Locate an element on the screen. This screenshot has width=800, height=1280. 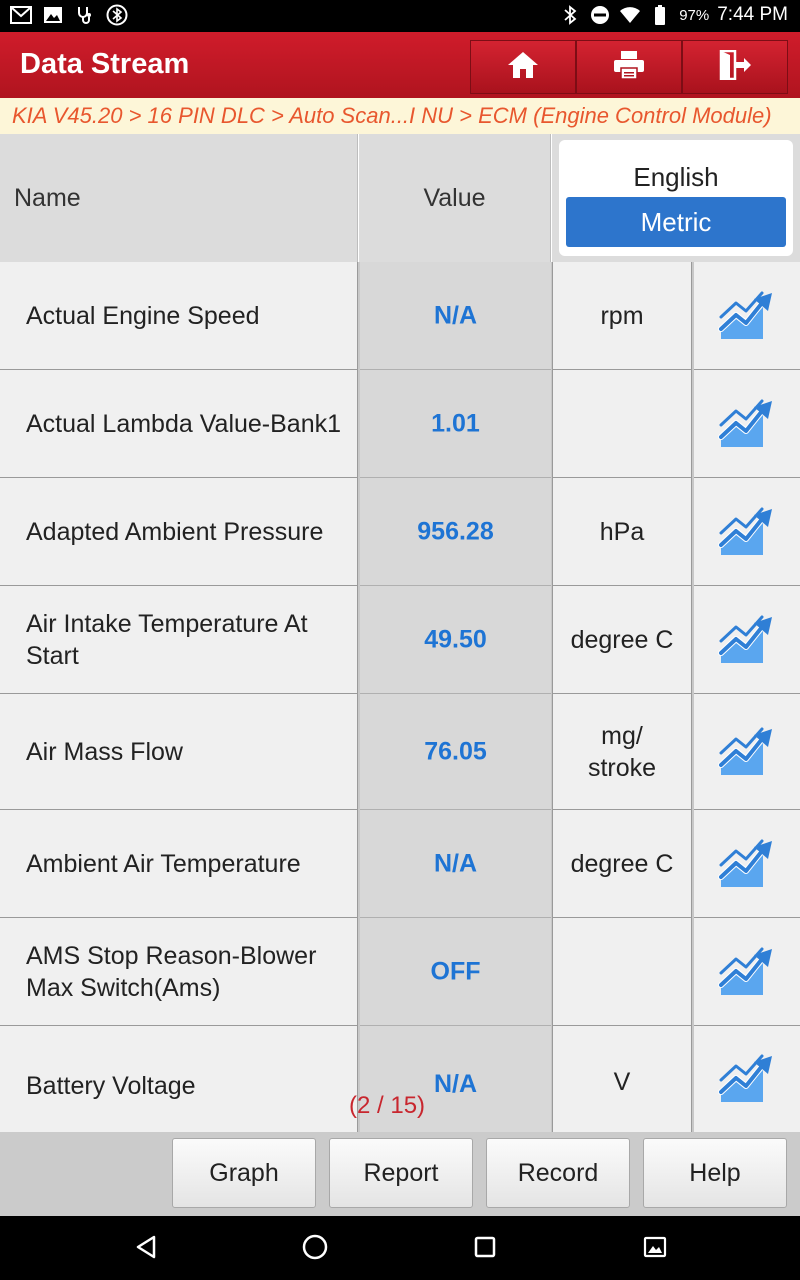
table-row: Air Mass Flow 76.05 mg/ stroke is located at coordinates (400, 752).